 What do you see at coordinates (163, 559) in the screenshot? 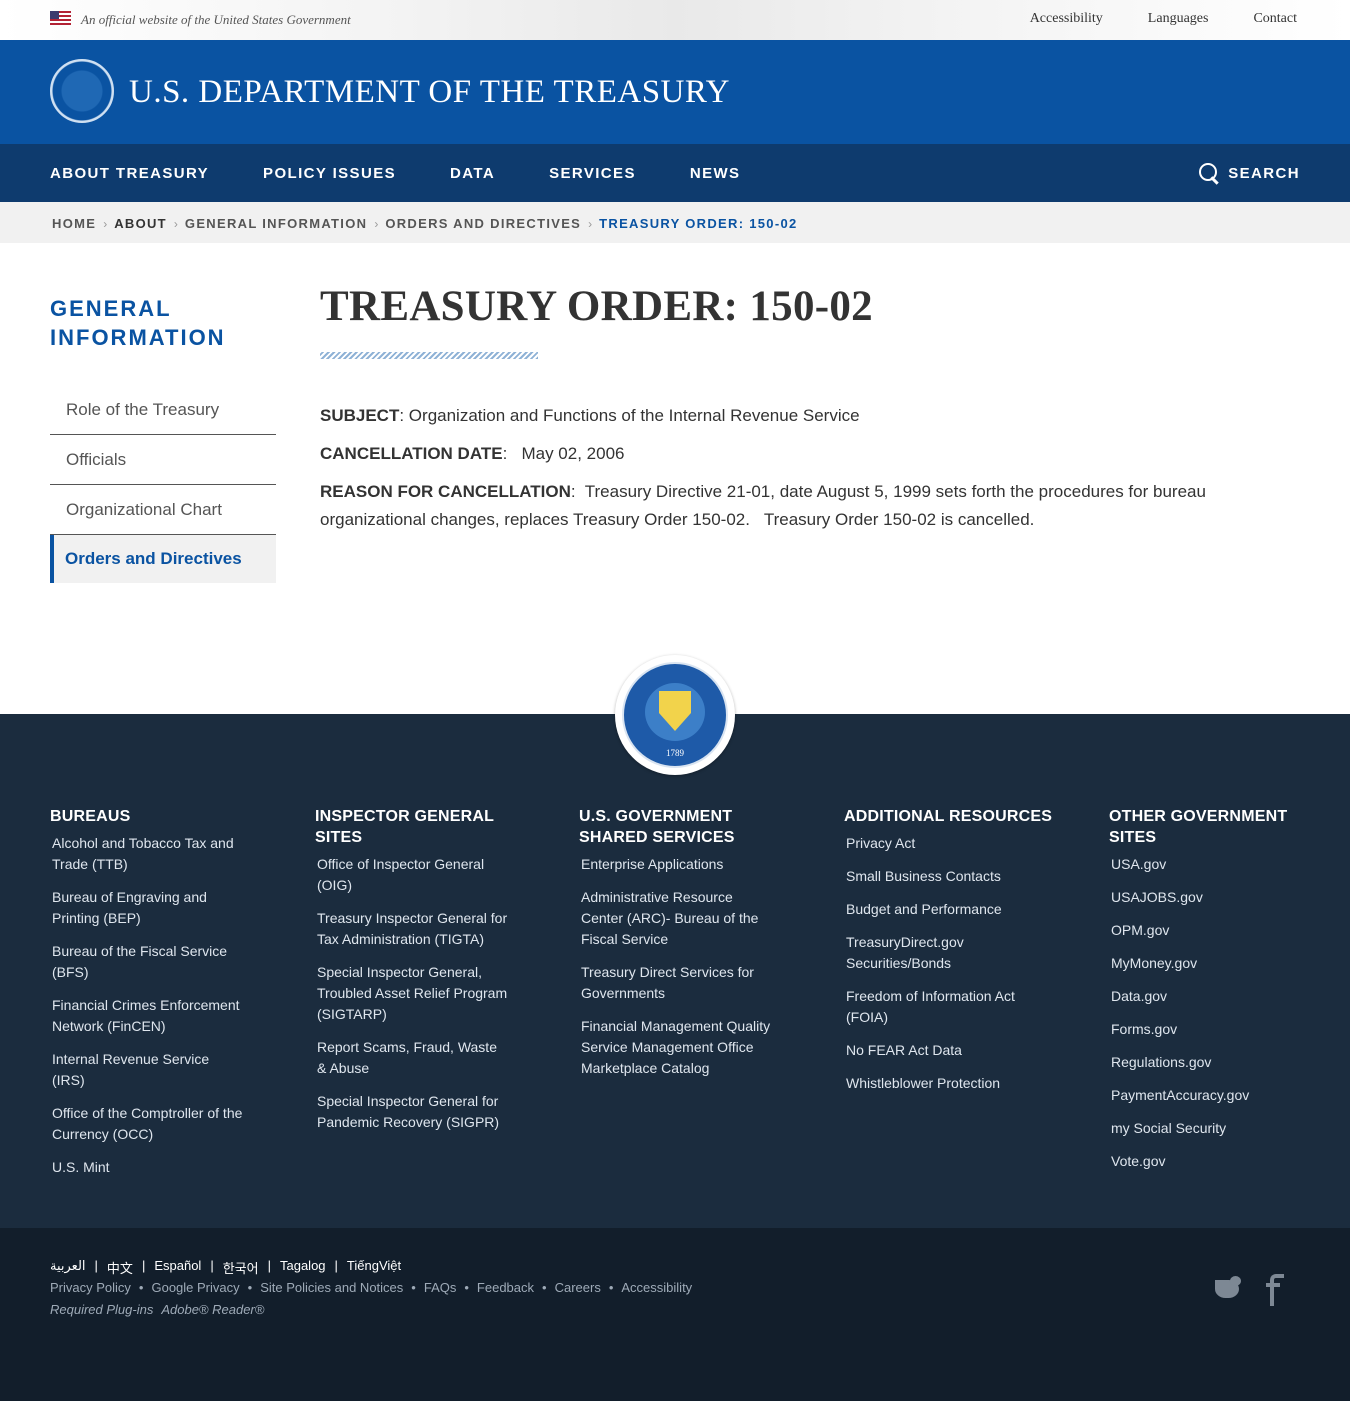
I see `sidebar-item-orders-and-directives: Orders and Directives` at bounding box center [163, 559].